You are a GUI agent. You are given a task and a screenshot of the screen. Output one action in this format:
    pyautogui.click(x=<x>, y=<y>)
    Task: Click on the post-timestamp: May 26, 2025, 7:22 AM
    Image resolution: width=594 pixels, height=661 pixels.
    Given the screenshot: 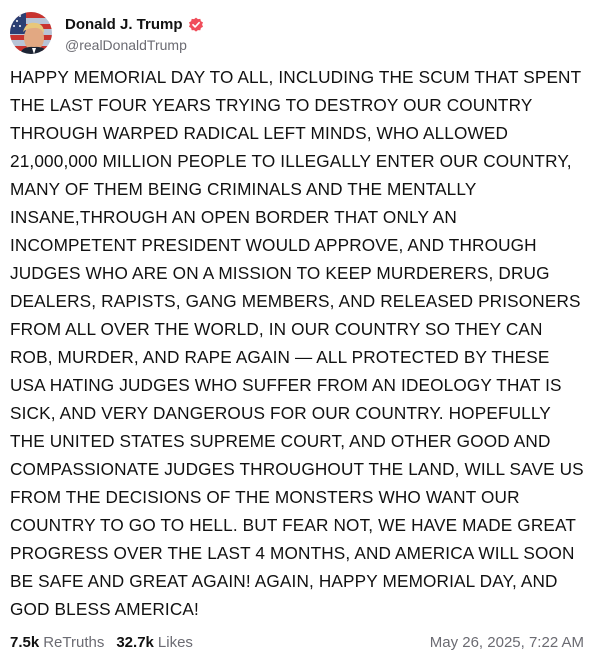 What is the action you would take?
    pyautogui.click(x=507, y=642)
    